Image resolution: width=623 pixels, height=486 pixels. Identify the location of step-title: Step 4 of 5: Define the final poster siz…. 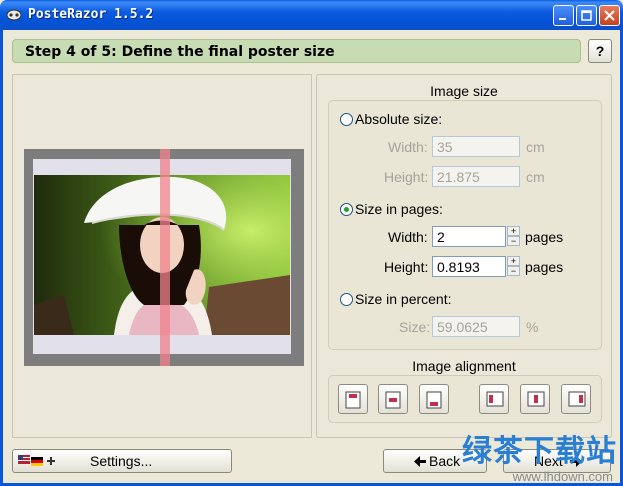
(180, 52).